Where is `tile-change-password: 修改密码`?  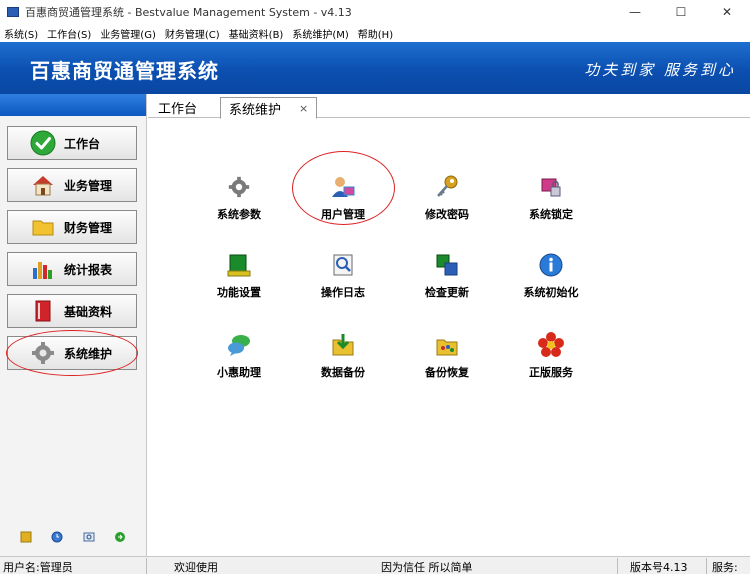
tile-change-password: 修改密码 is located at coordinates (447, 203).